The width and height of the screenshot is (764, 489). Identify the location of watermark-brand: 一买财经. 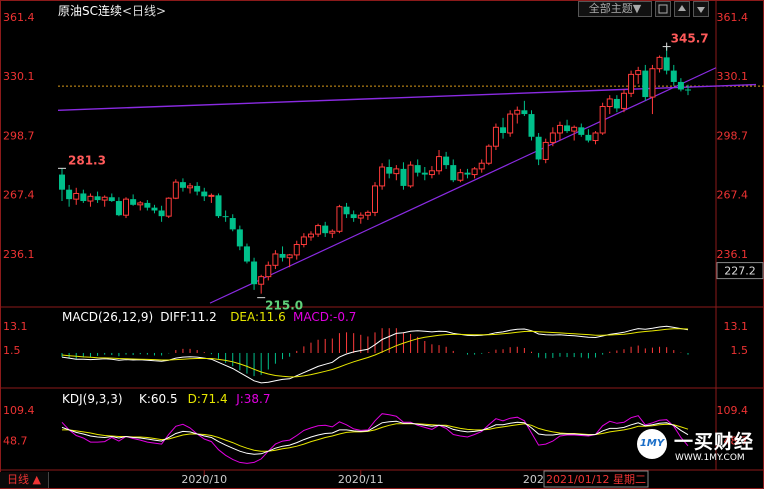
(714, 442).